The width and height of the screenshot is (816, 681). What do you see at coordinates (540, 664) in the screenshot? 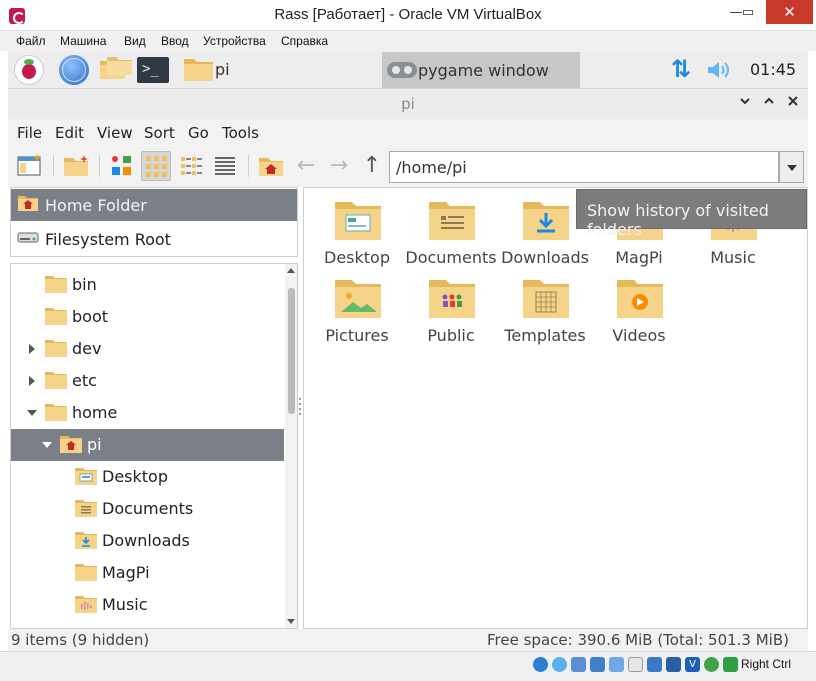
I see `hard-disk-icon` at bounding box center [540, 664].